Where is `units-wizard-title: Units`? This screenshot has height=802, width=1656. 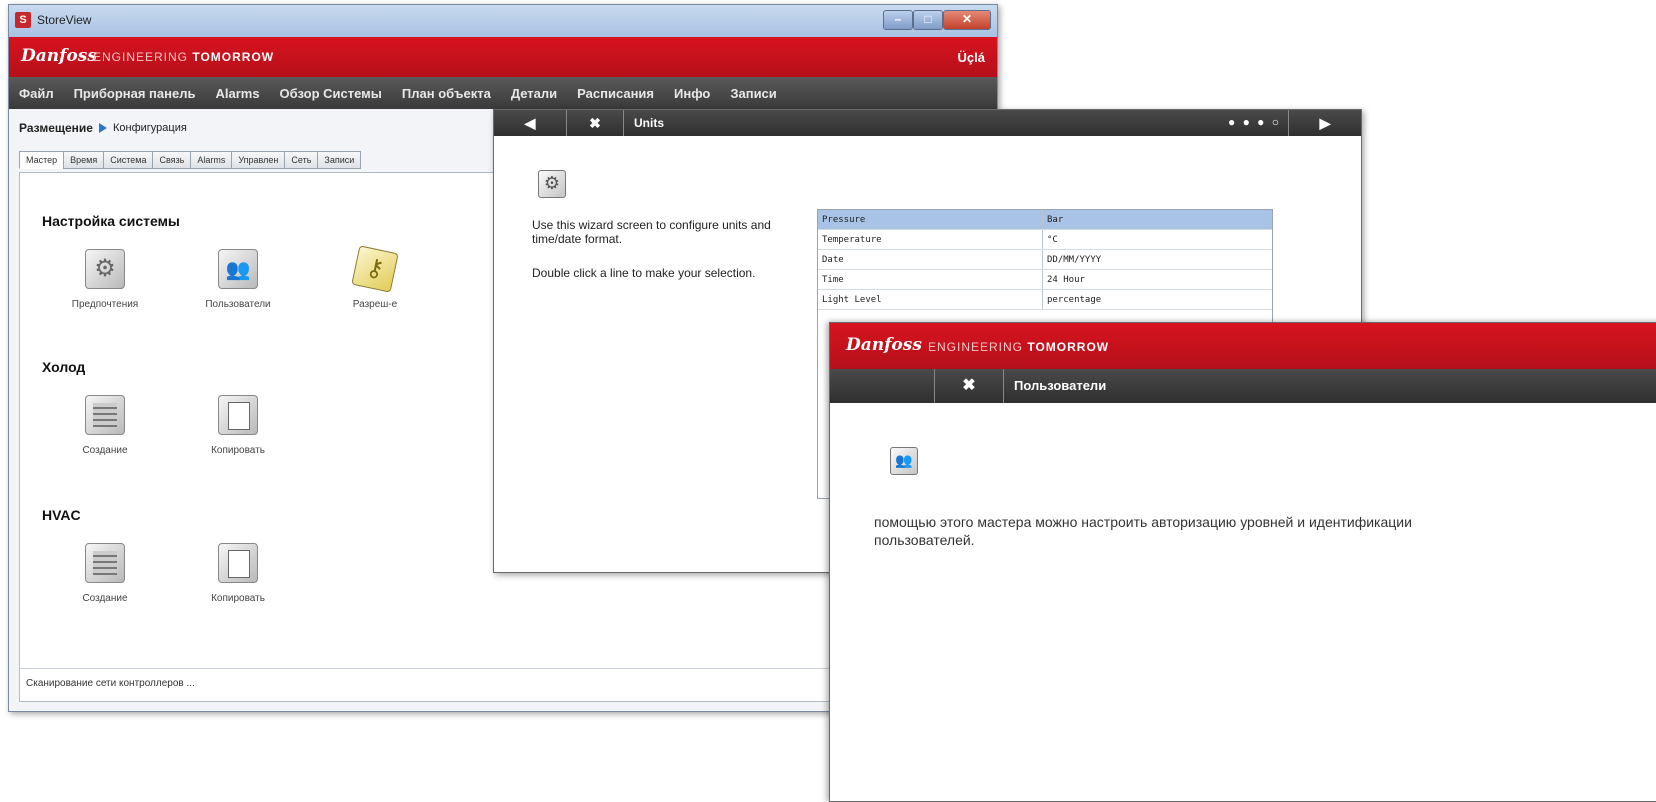 units-wizard-title: Units is located at coordinates (649, 123).